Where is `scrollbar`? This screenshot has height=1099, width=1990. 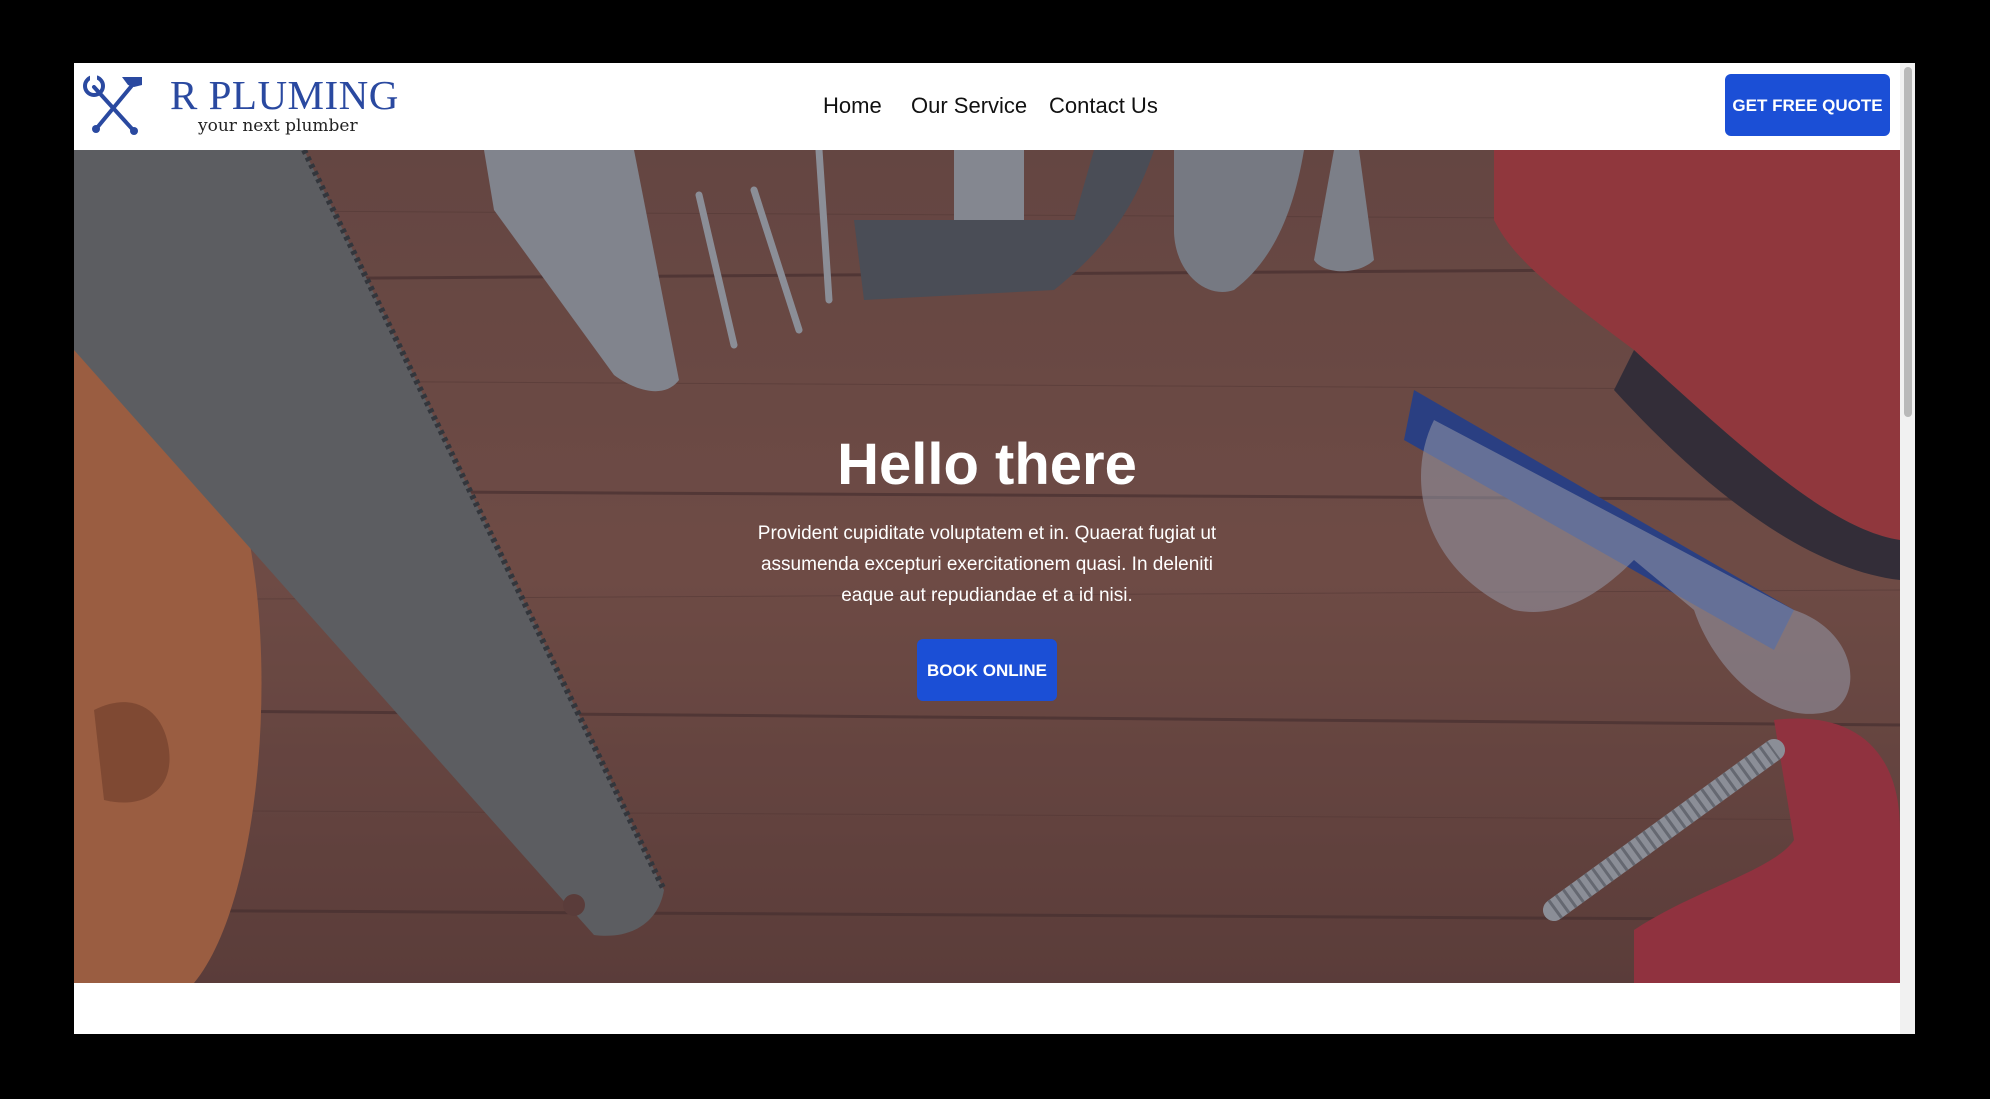
scrollbar is located at coordinates (1907, 548).